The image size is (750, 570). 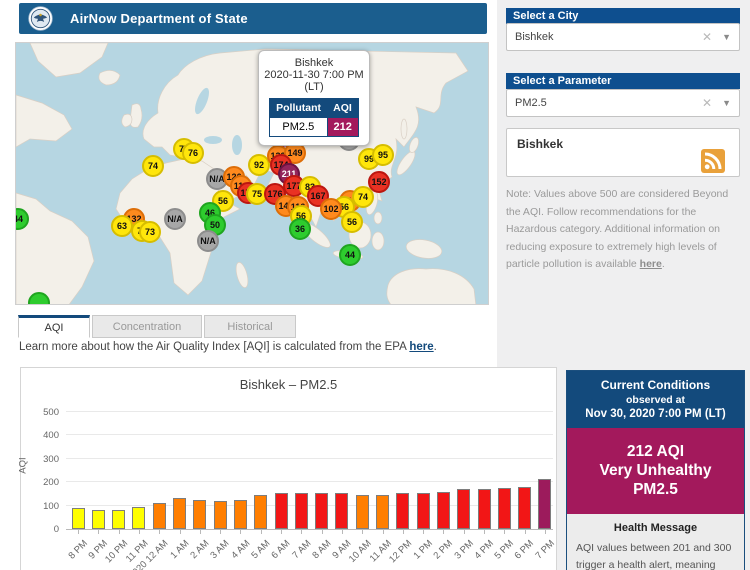 What do you see at coordinates (443, 550) in the screenshot?
I see `chart-x-tick-label: 2 PM` at bounding box center [443, 550].